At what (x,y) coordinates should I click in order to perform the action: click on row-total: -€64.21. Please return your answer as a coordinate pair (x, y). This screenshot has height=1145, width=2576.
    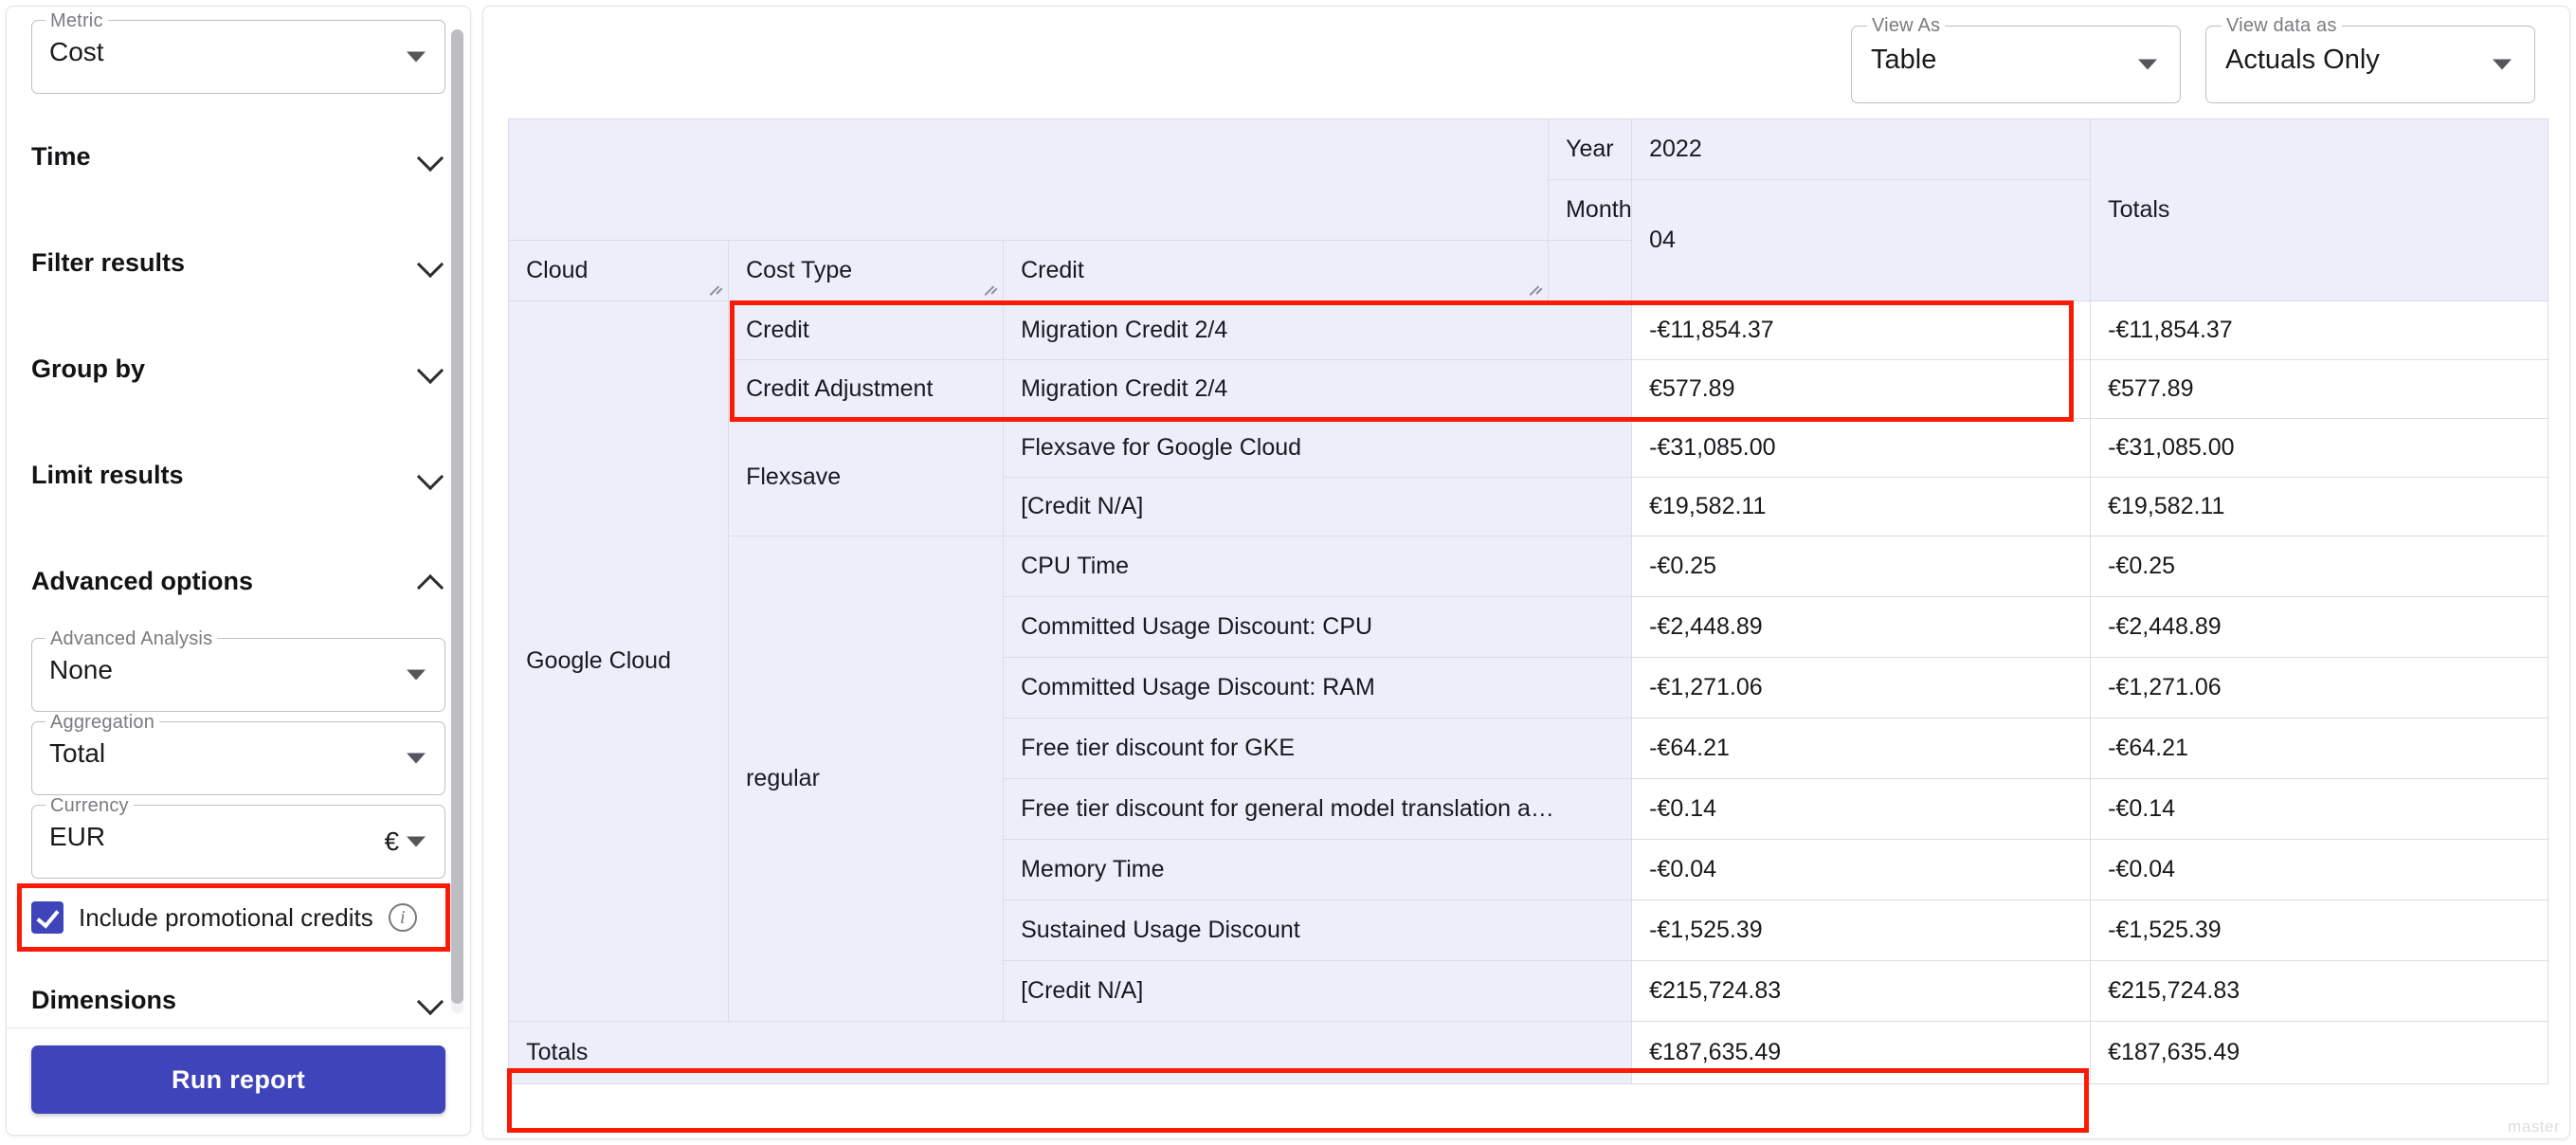
    Looking at the image, I should click on (2319, 749).